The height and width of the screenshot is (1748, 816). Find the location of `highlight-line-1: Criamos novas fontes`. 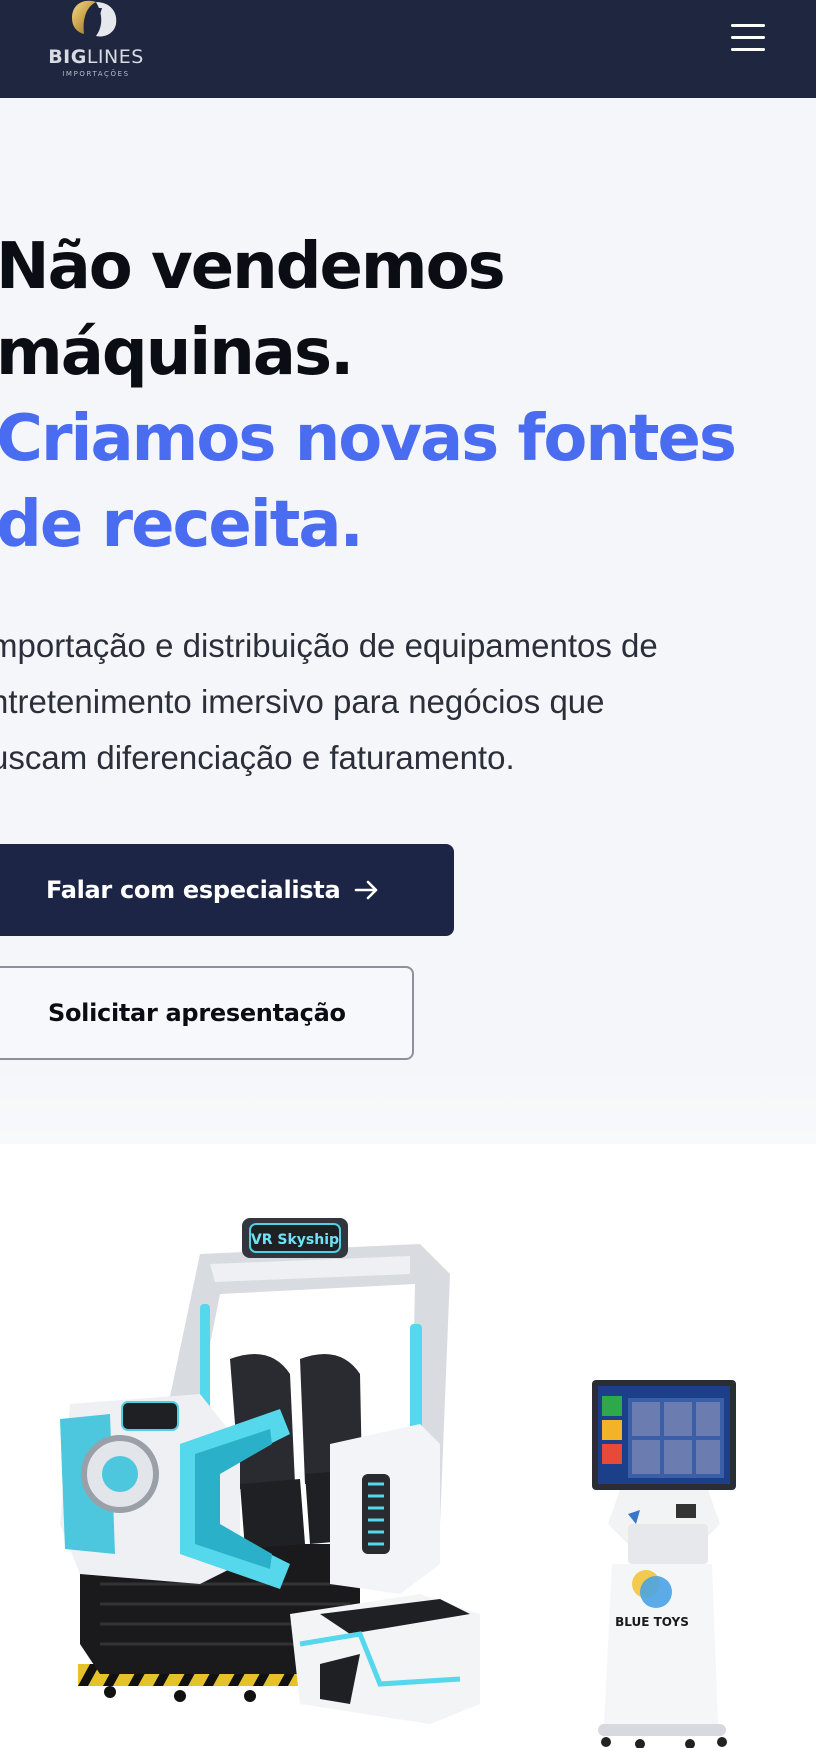

highlight-line-1: Criamos novas fontes is located at coordinates (368, 439).